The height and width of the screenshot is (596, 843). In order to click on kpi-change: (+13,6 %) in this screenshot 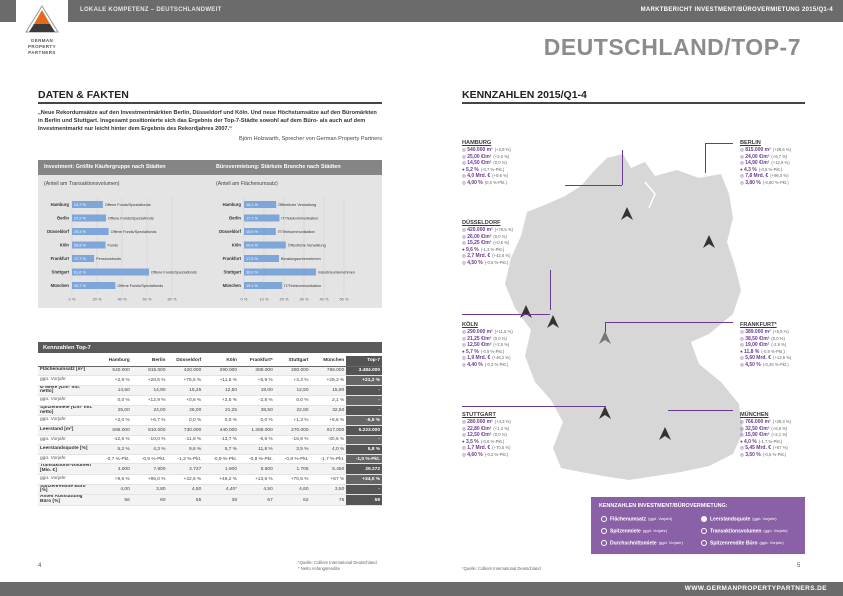, I will do `click(782, 358)`.